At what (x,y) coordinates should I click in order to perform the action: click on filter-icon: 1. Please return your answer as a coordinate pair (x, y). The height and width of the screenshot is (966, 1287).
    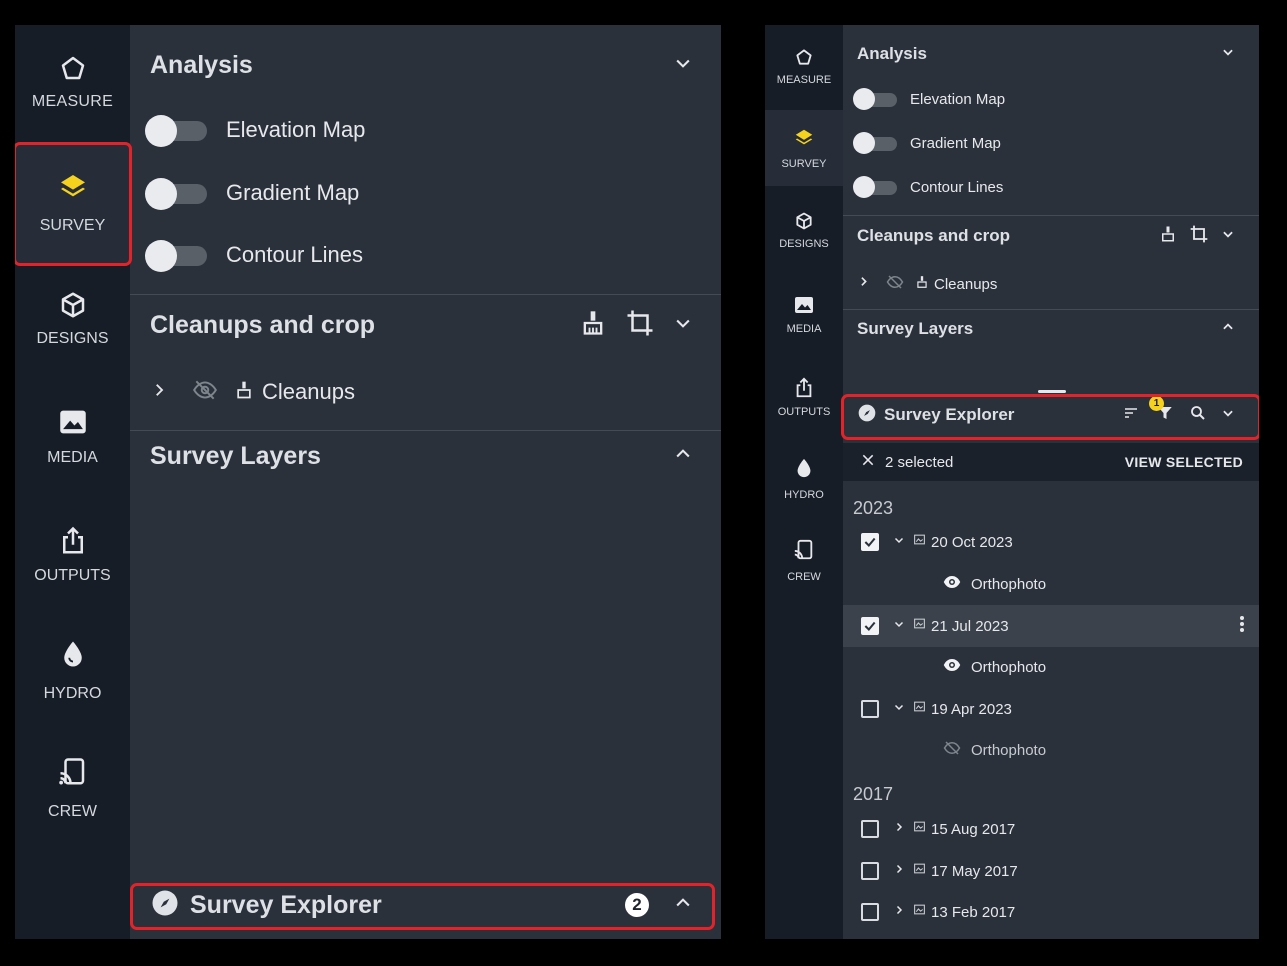
    Looking at the image, I should click on (1162, 411).